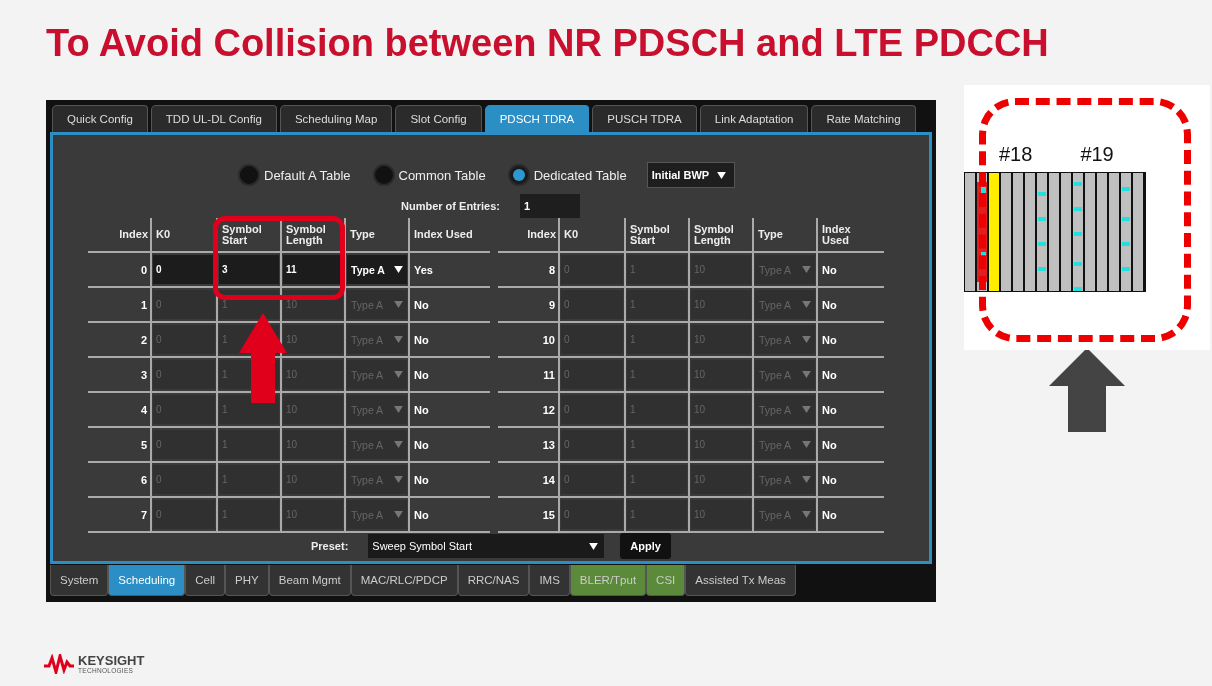 The height and width of the screenshot is (686, 1212). I want to click on bwp-dropdown: Initial BWP, so click(691, 175).